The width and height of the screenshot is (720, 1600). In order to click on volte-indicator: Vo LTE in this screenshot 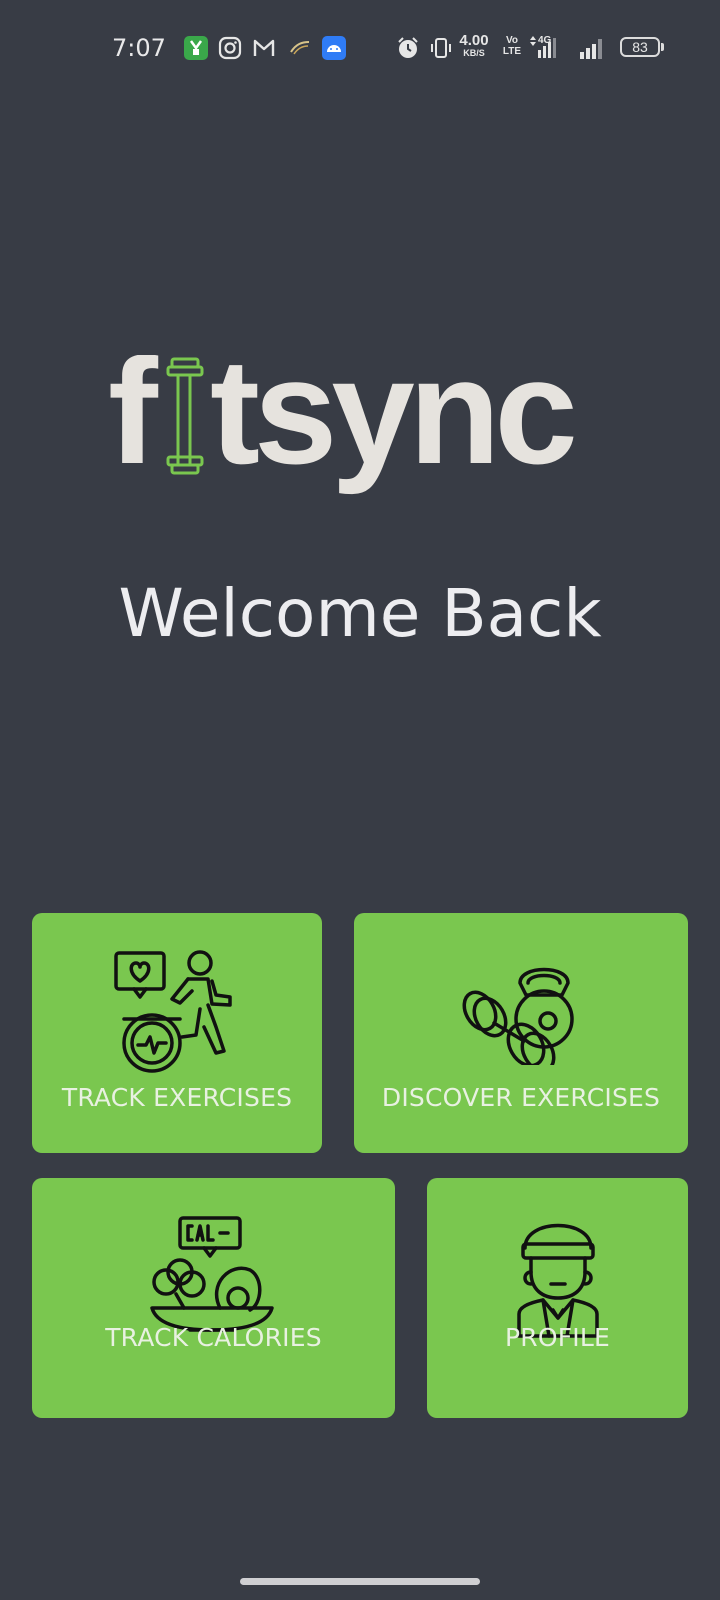, I will do `click(512, 46)`.